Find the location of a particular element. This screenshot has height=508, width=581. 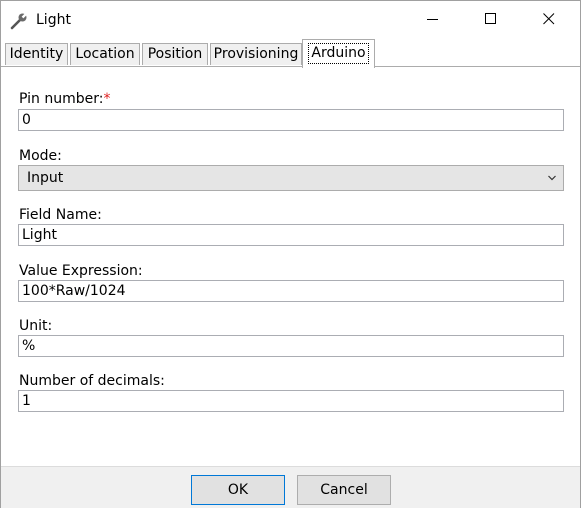

tab-label: Position is located at coordinates (175, 54).